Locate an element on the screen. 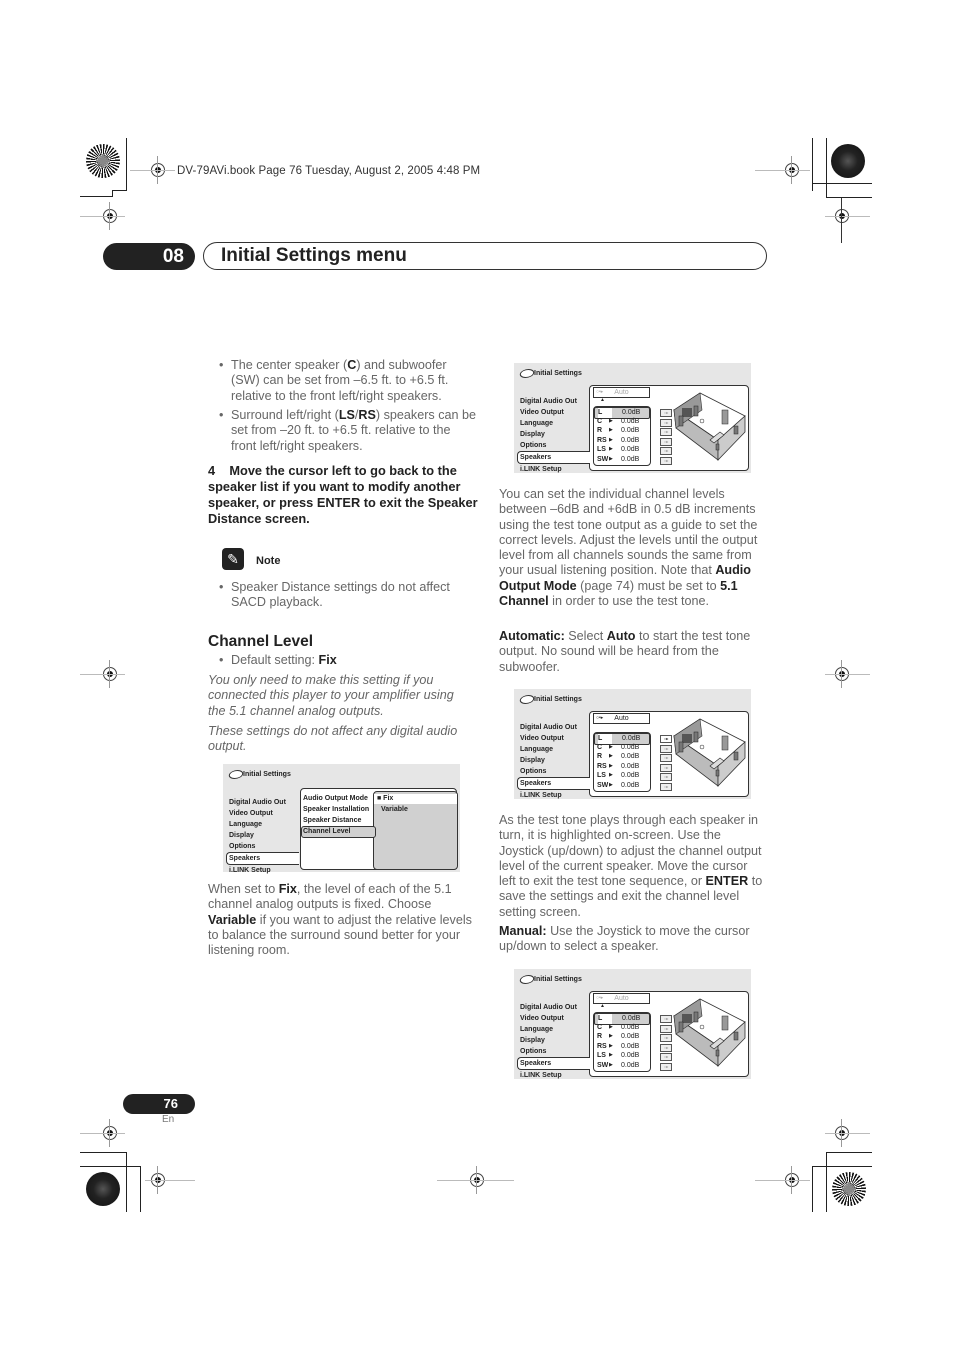 Image resolution: width=954 pixels, height=1351 pixels. channel-name: SW is located at coordinates (603, 459).